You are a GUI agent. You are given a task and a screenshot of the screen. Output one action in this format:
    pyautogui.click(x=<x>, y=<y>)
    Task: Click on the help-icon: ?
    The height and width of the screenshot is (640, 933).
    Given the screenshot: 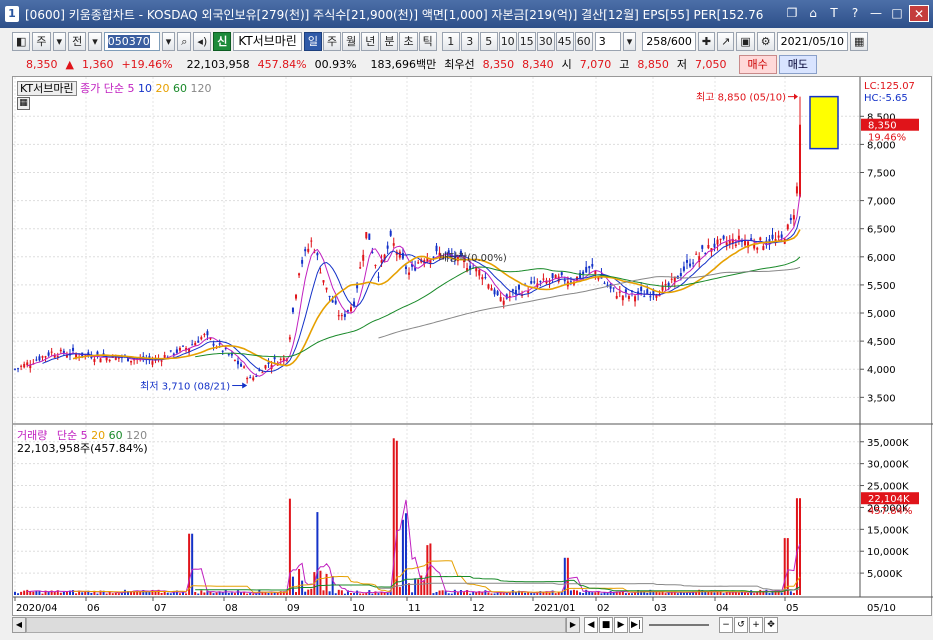 What is the action you would take?
    pyautogui.click(x=855, y=13)
    